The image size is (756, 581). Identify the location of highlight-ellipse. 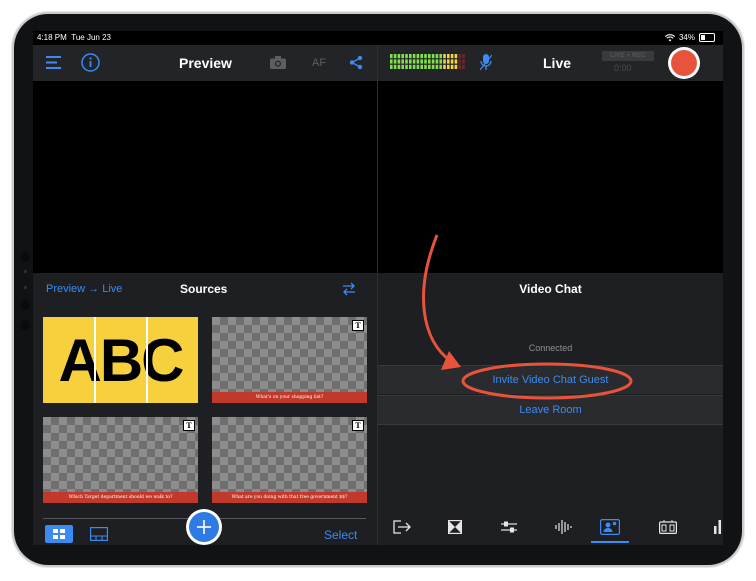
(547, 381).